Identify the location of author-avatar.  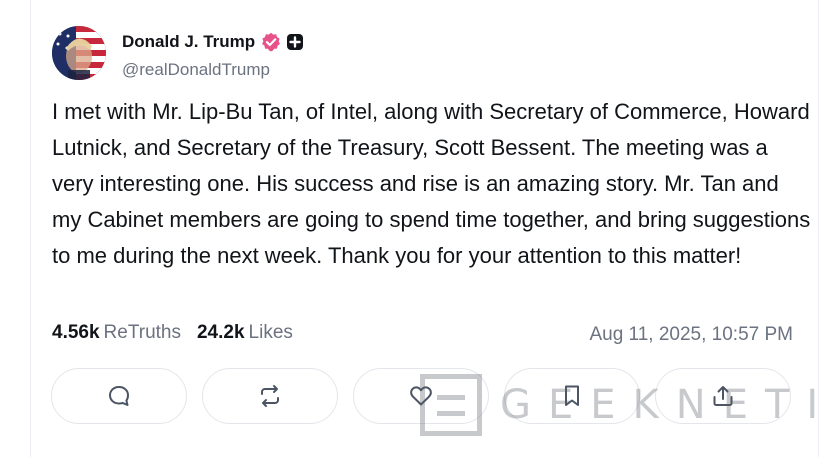
(79, 53).